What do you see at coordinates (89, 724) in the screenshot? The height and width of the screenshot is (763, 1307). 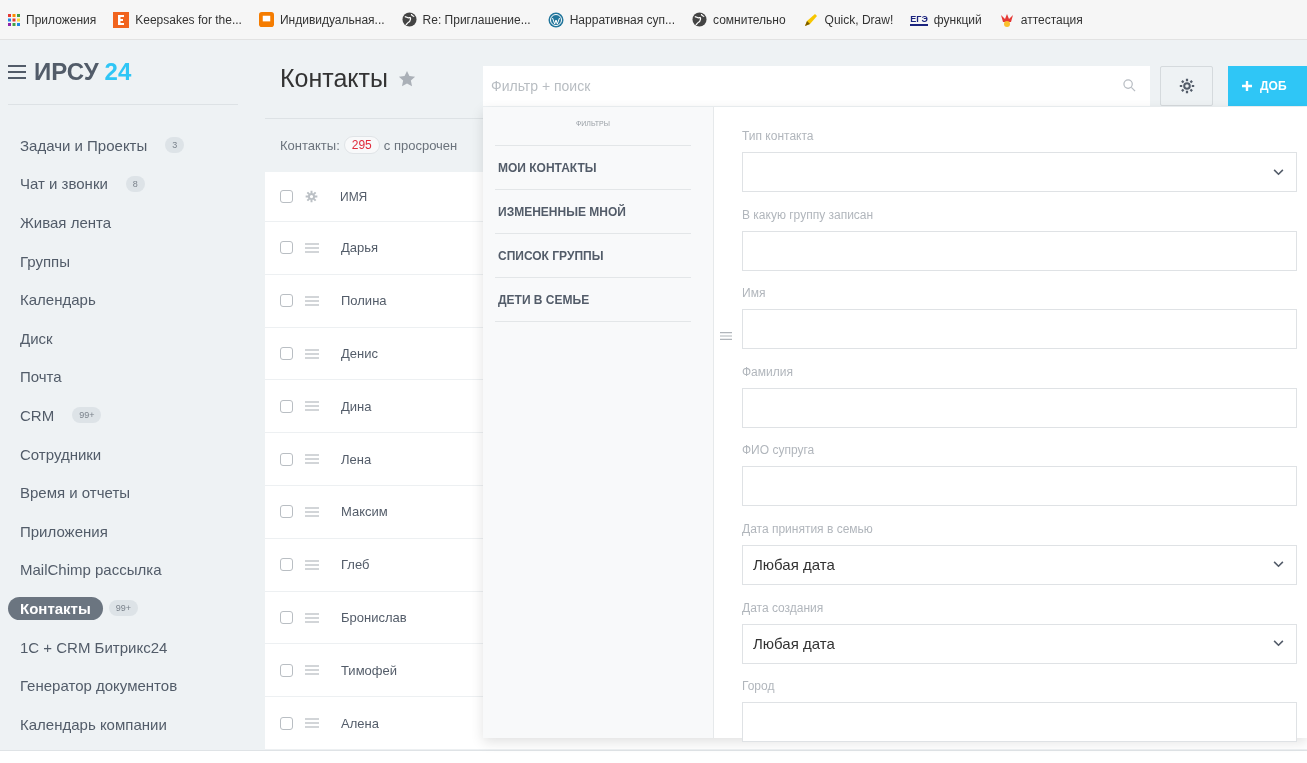 I see `sidebar-item: Календарь компании` at bounding box center [89, 724].